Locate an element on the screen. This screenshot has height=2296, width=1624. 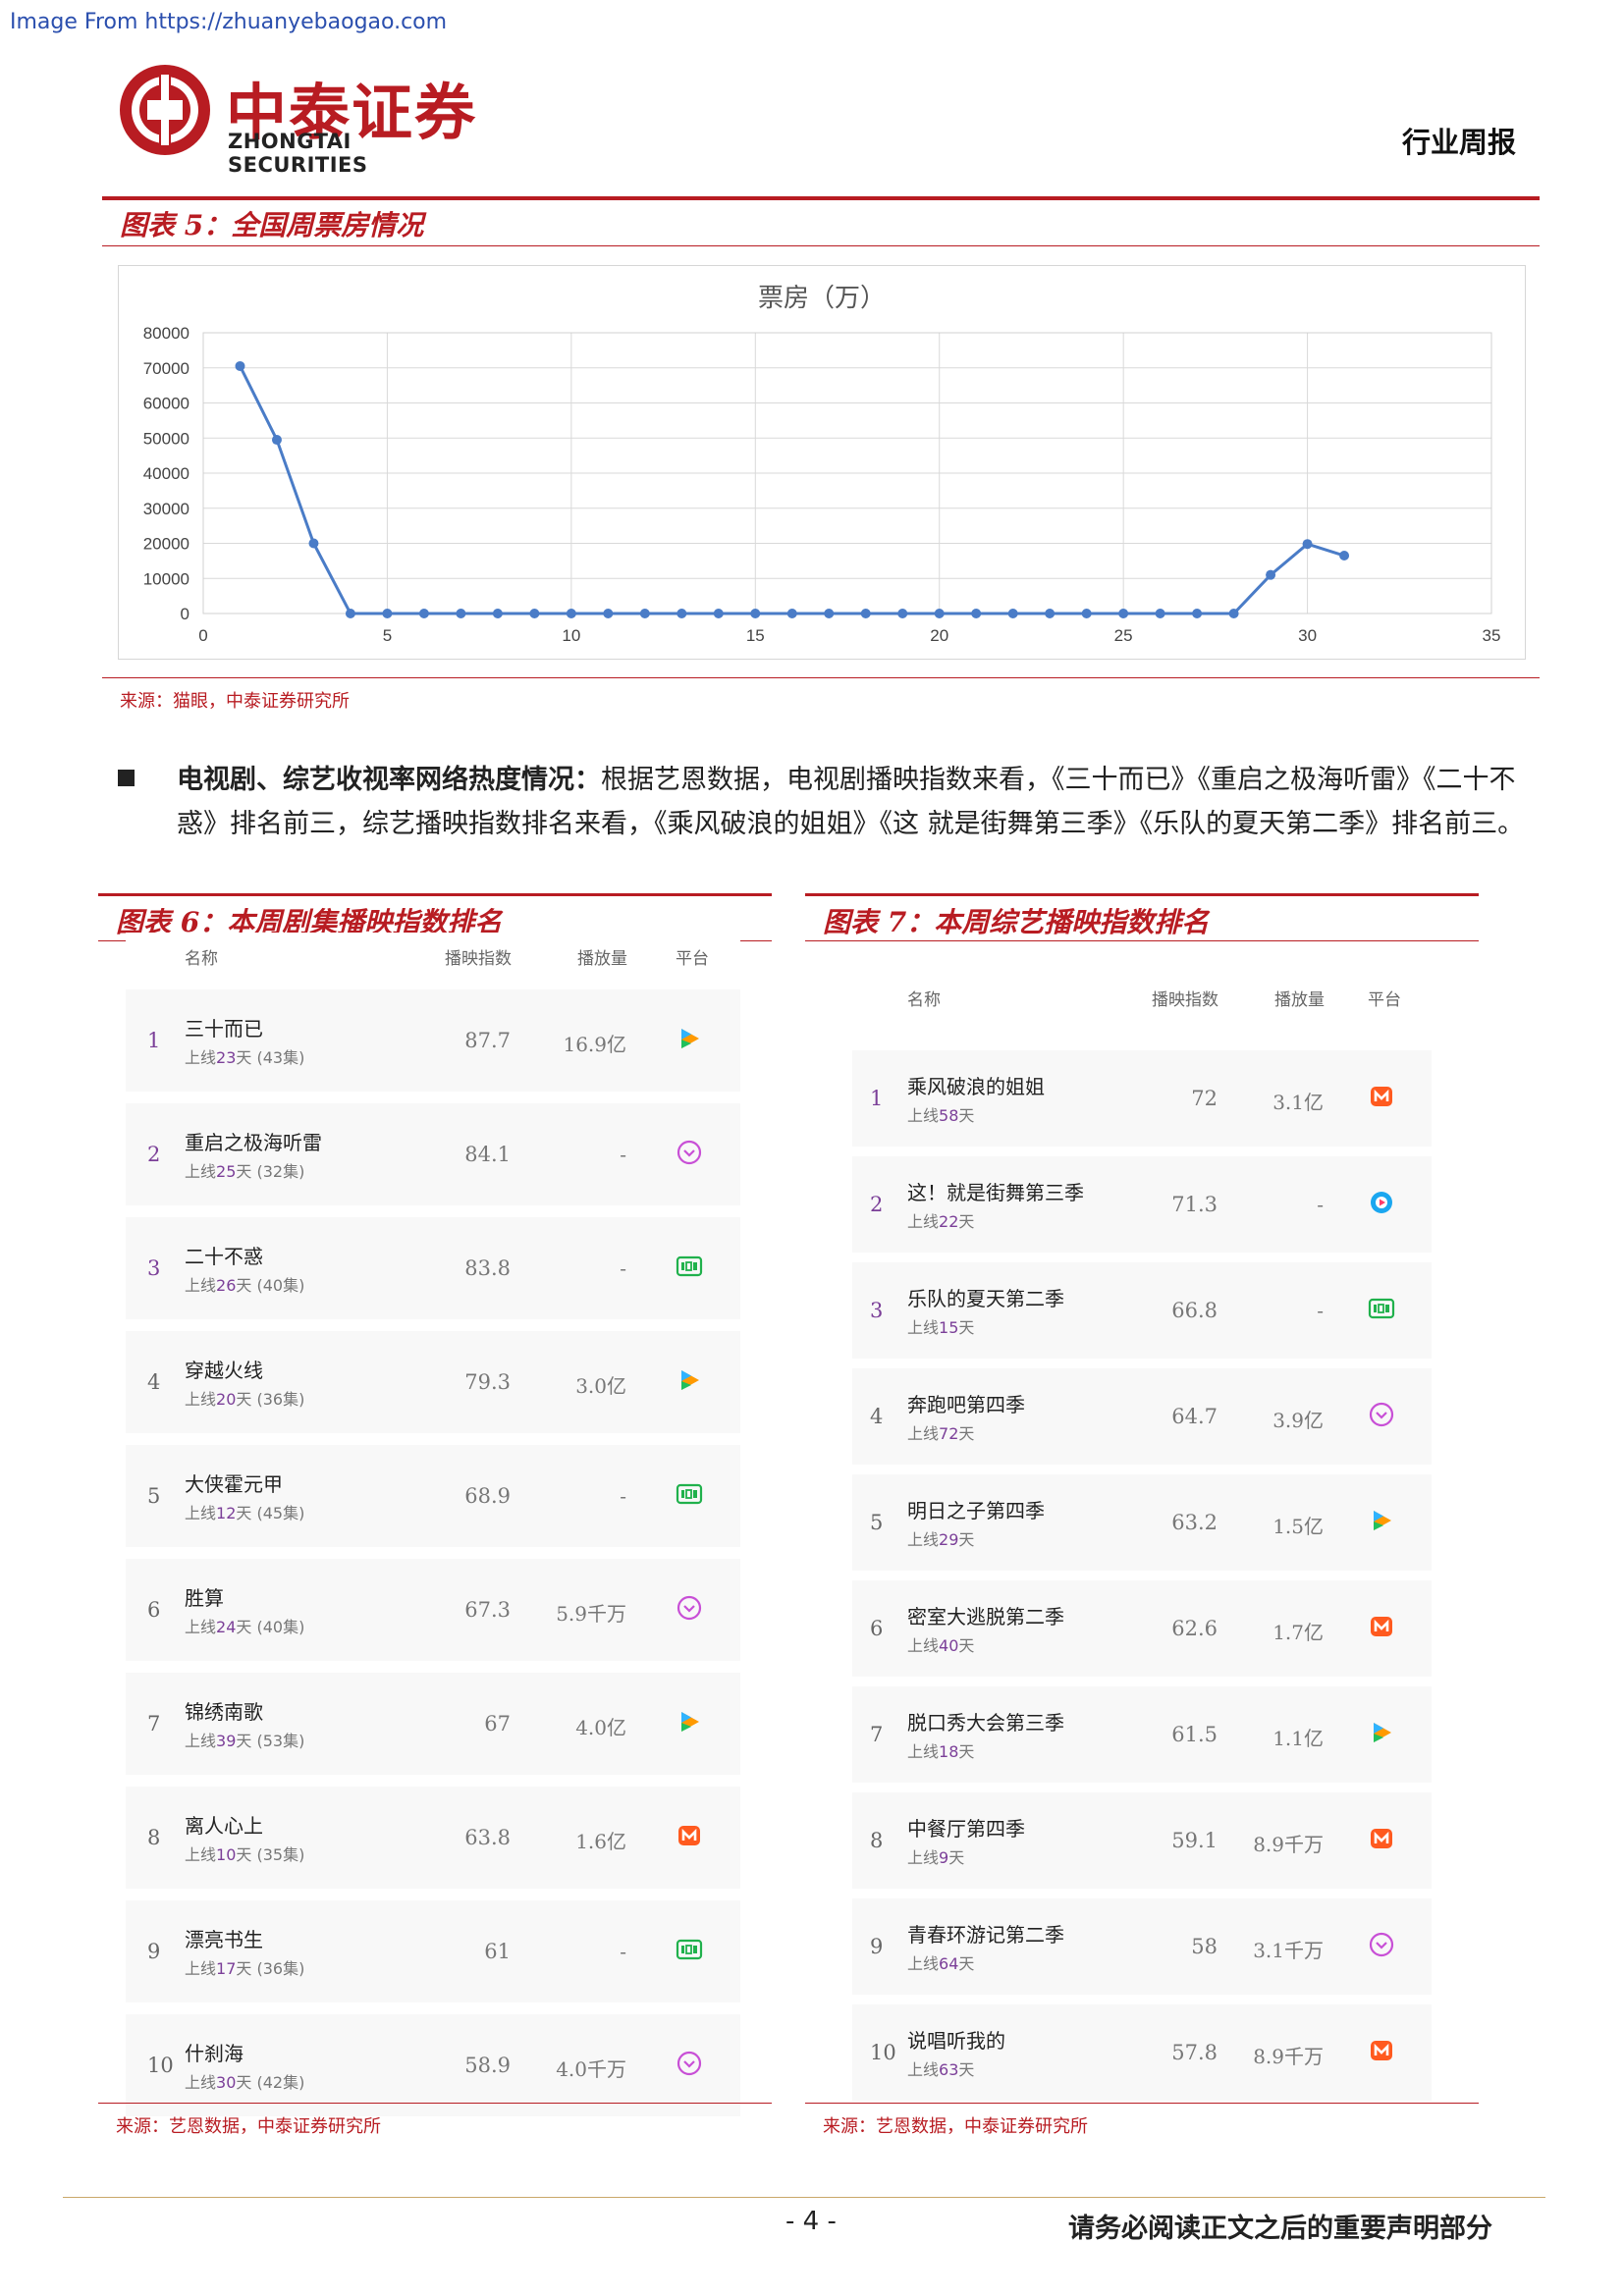
table-row: 7 锦绣南歌 上线39天 (53集) 67 4.0亿 is located at coordinates (433, 1724).